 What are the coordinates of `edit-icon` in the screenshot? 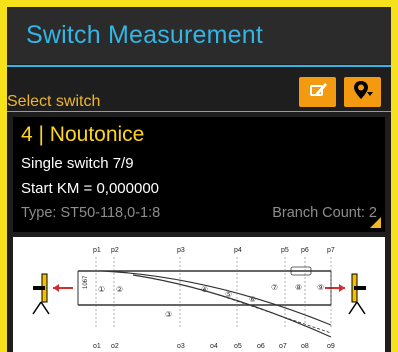 It's located at (318, 92).